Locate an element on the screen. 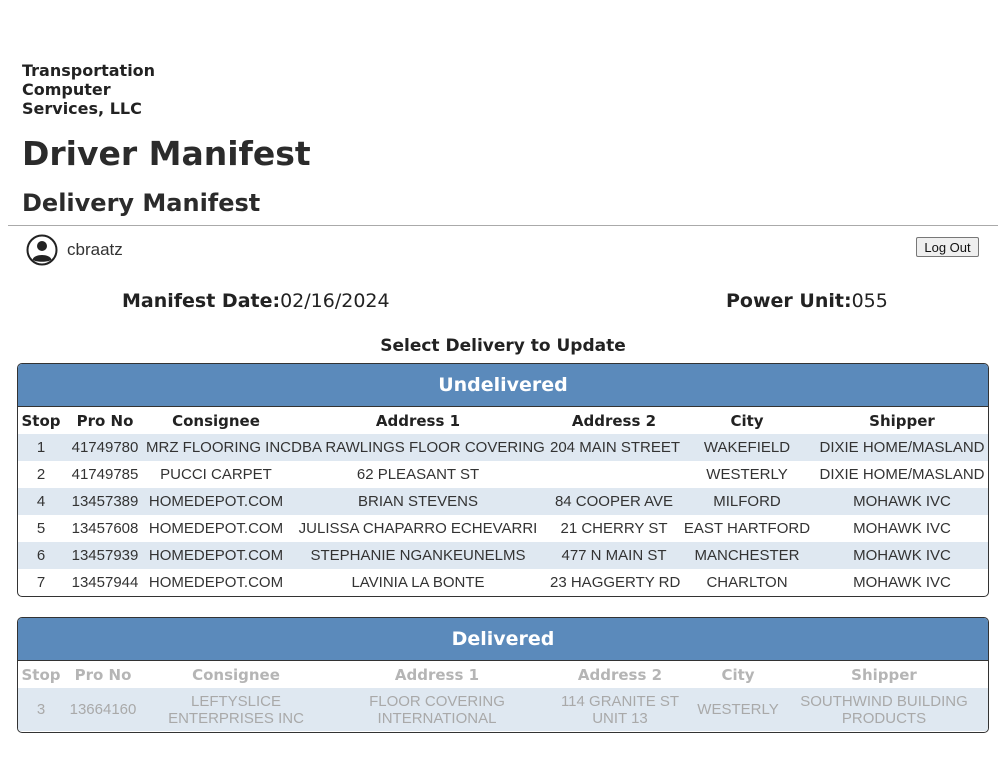 The height and width of the screenshot is (781, 1006). header-divider is located at coordinates (503, 225).